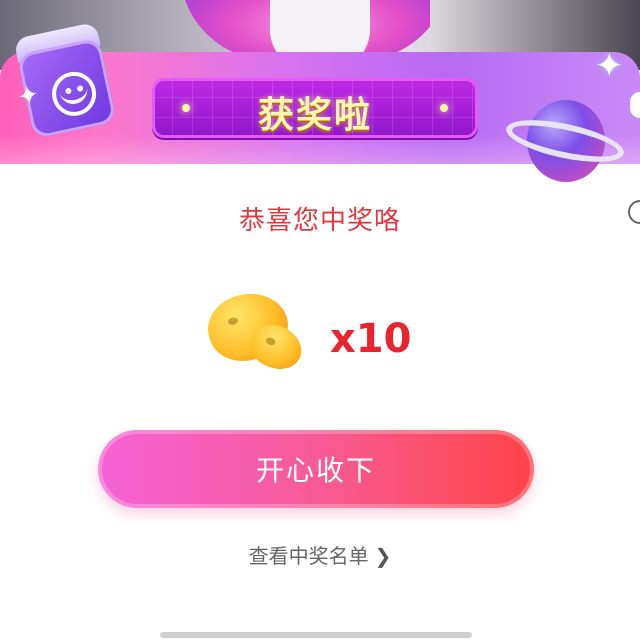 The width and height of the screenshot is (640, 640). I want to click on view-winners-label: 查看中奖名单, so click(308, 556).